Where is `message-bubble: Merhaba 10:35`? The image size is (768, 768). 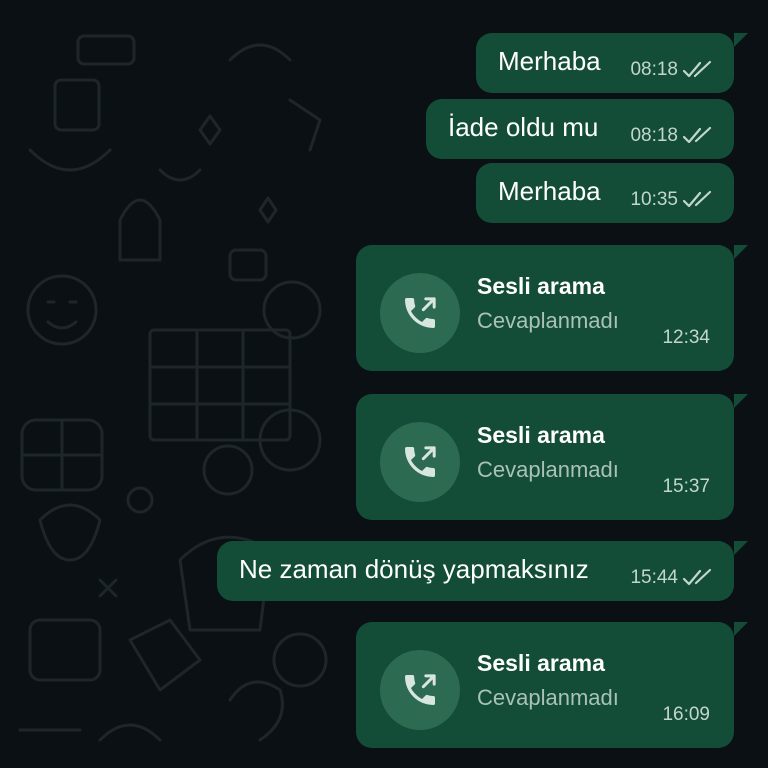
message-bubble: Merhaba 10:35 is located at coordinates (605, 193).